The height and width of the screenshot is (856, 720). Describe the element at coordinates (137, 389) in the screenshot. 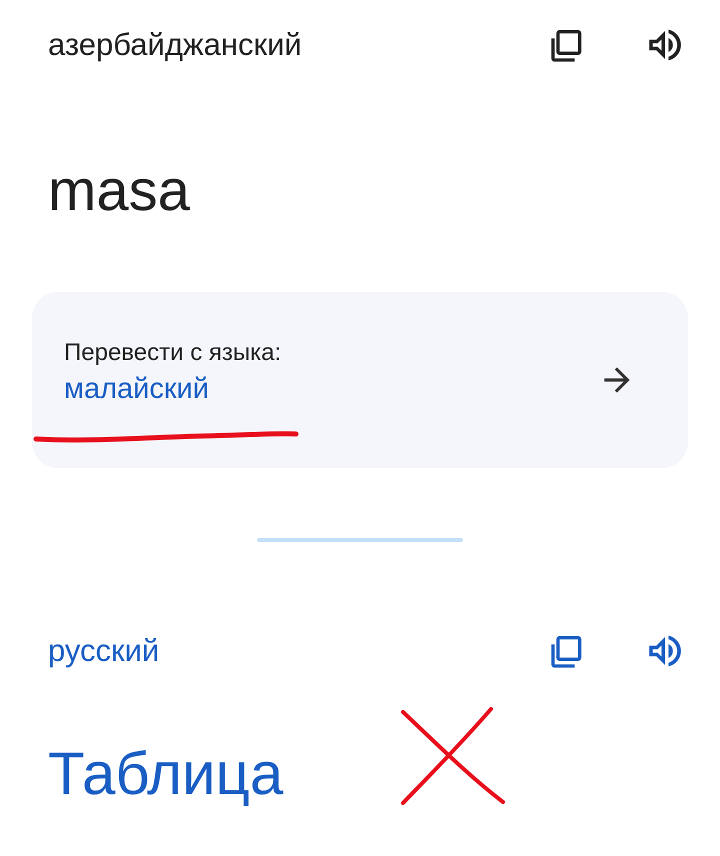

I see `detected-language: малайский` at that location.